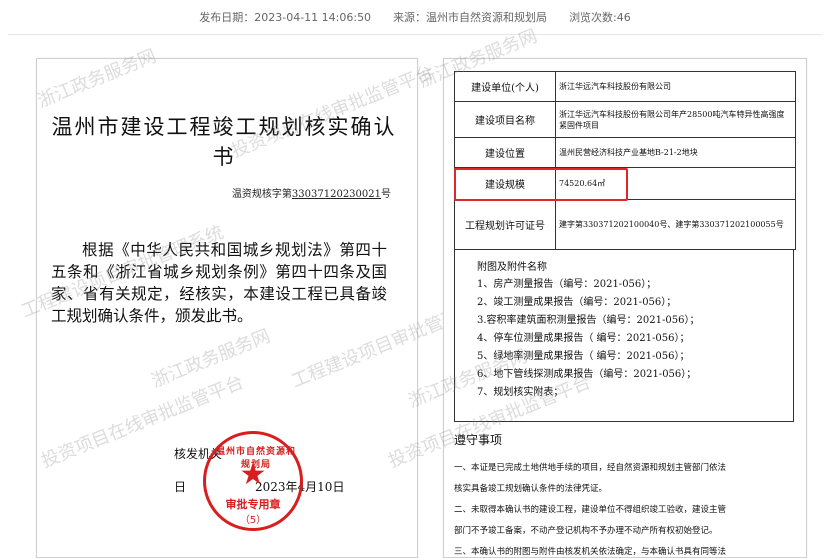 This screenshot has height=558, width=830. What do you see at coordinates (253, 474) in the screenshot?
I see `star-icon: ★` at bounding box center [253, 474].